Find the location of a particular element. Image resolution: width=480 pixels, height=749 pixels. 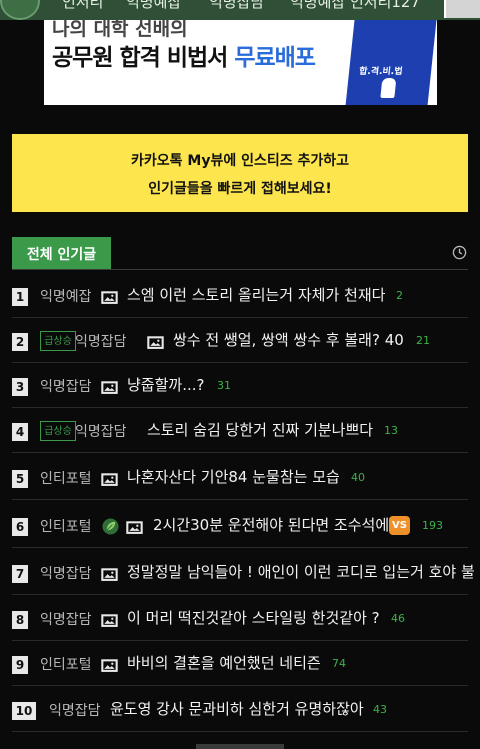

post-title: 윤도영 강사 문과비하 심한거 유명하잖아 is located at coordinates (237, 708).